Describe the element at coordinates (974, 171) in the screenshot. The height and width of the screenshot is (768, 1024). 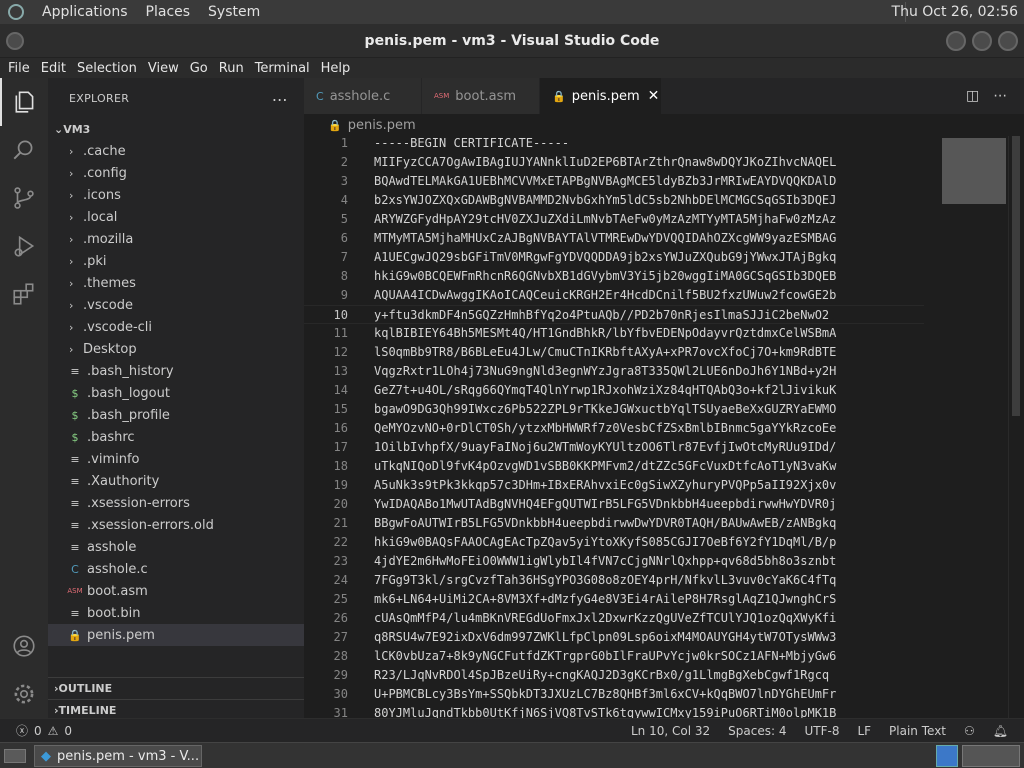
I see `minimap` at that location.